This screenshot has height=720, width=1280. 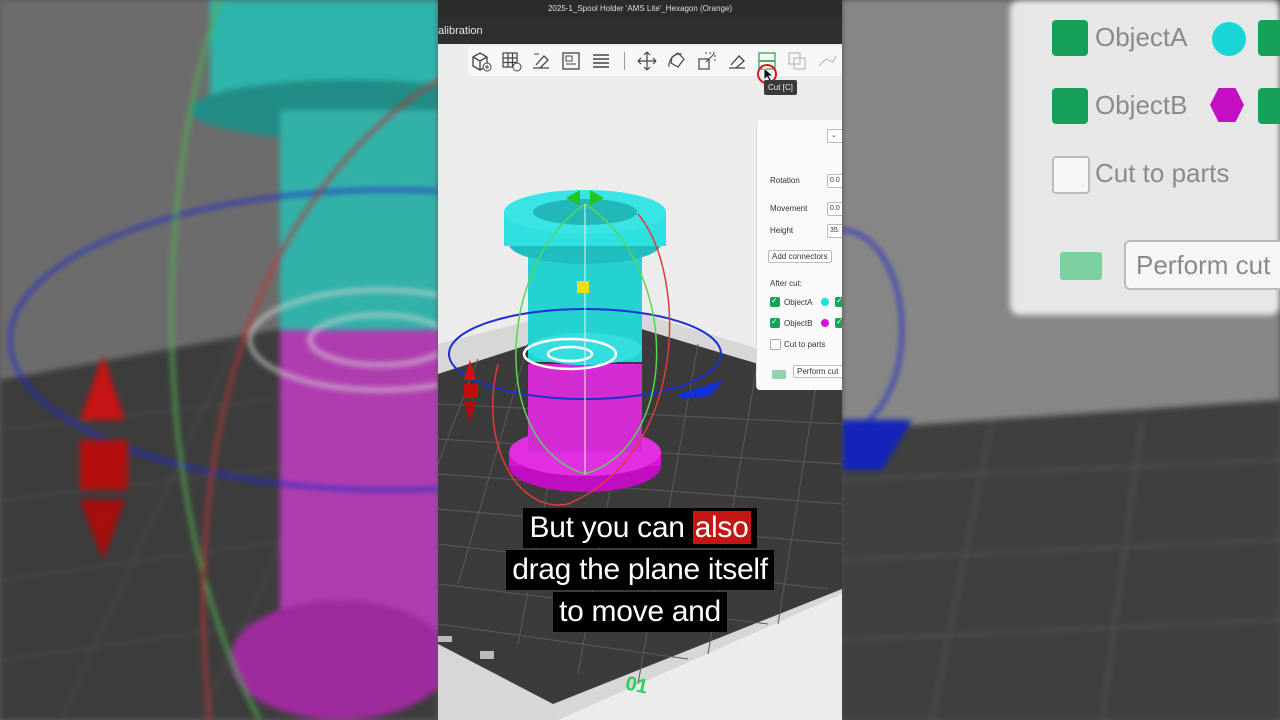 I want to click on menu-item-calibration: alibration, so click(x=460, y=31).